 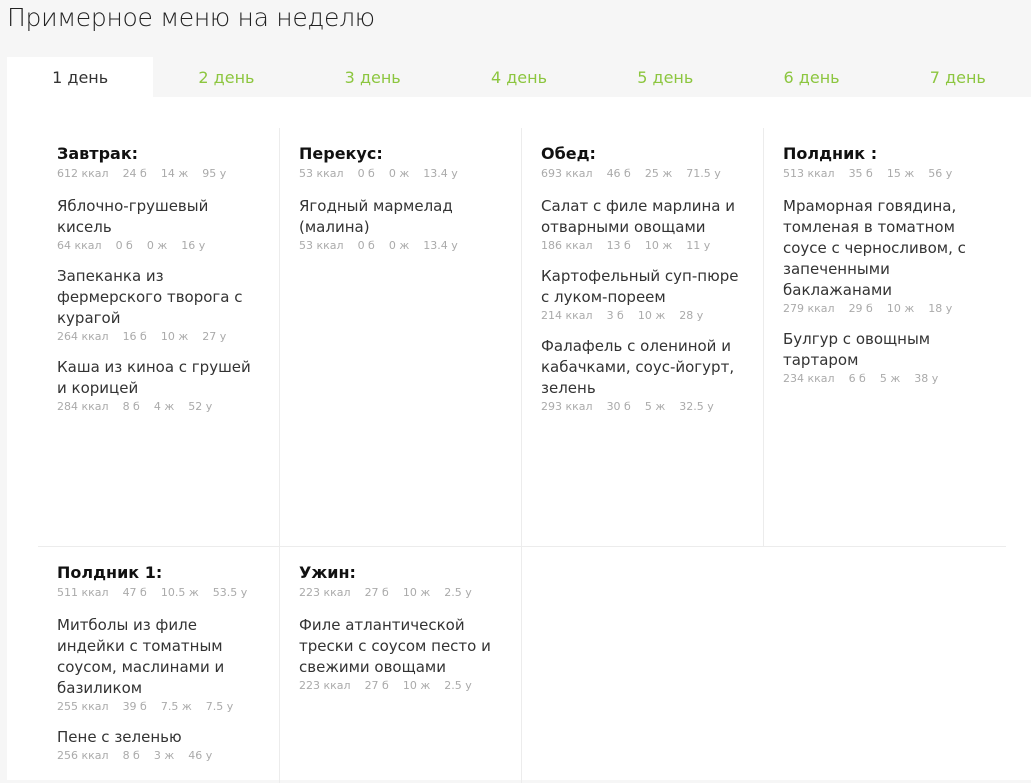 I want to click on carbs-value: 2.5 у, so click(x=458, y=685).